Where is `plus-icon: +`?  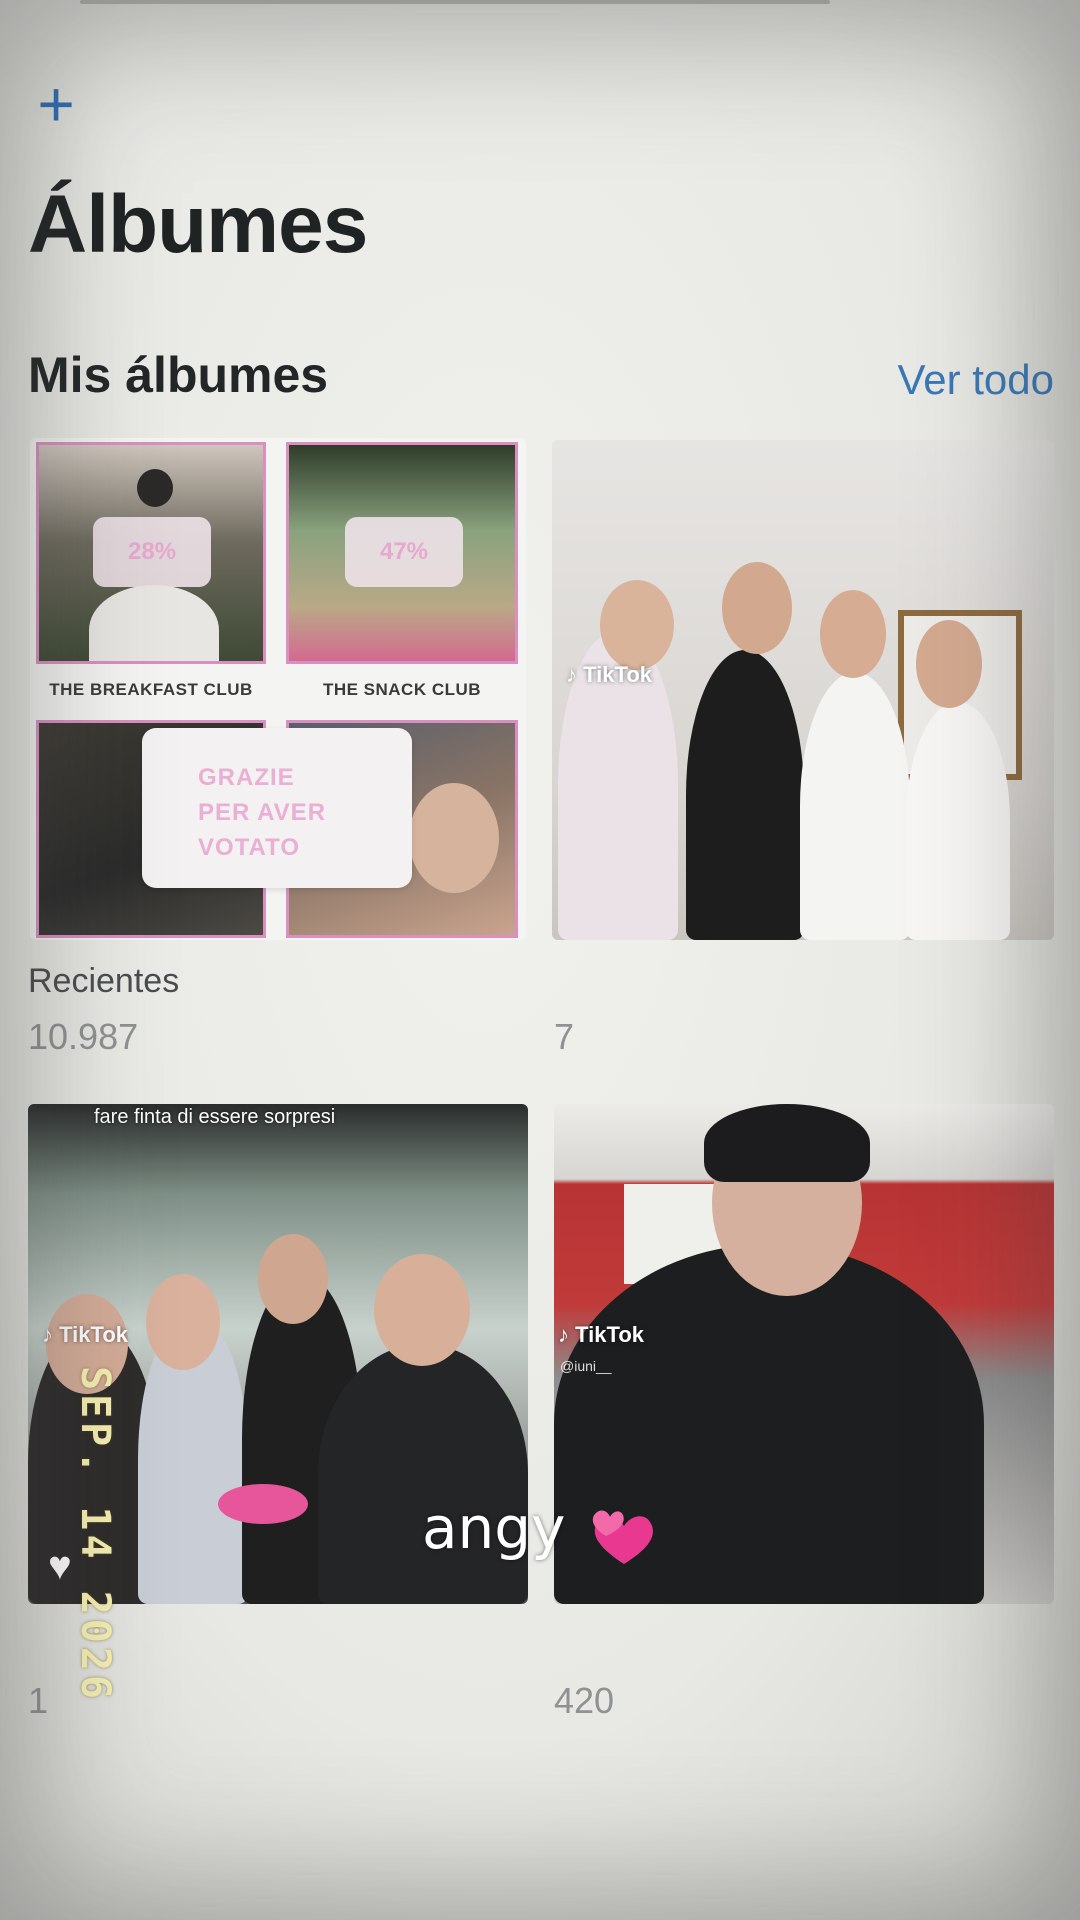
plus-icon: + is located at coordinates (56, 104).